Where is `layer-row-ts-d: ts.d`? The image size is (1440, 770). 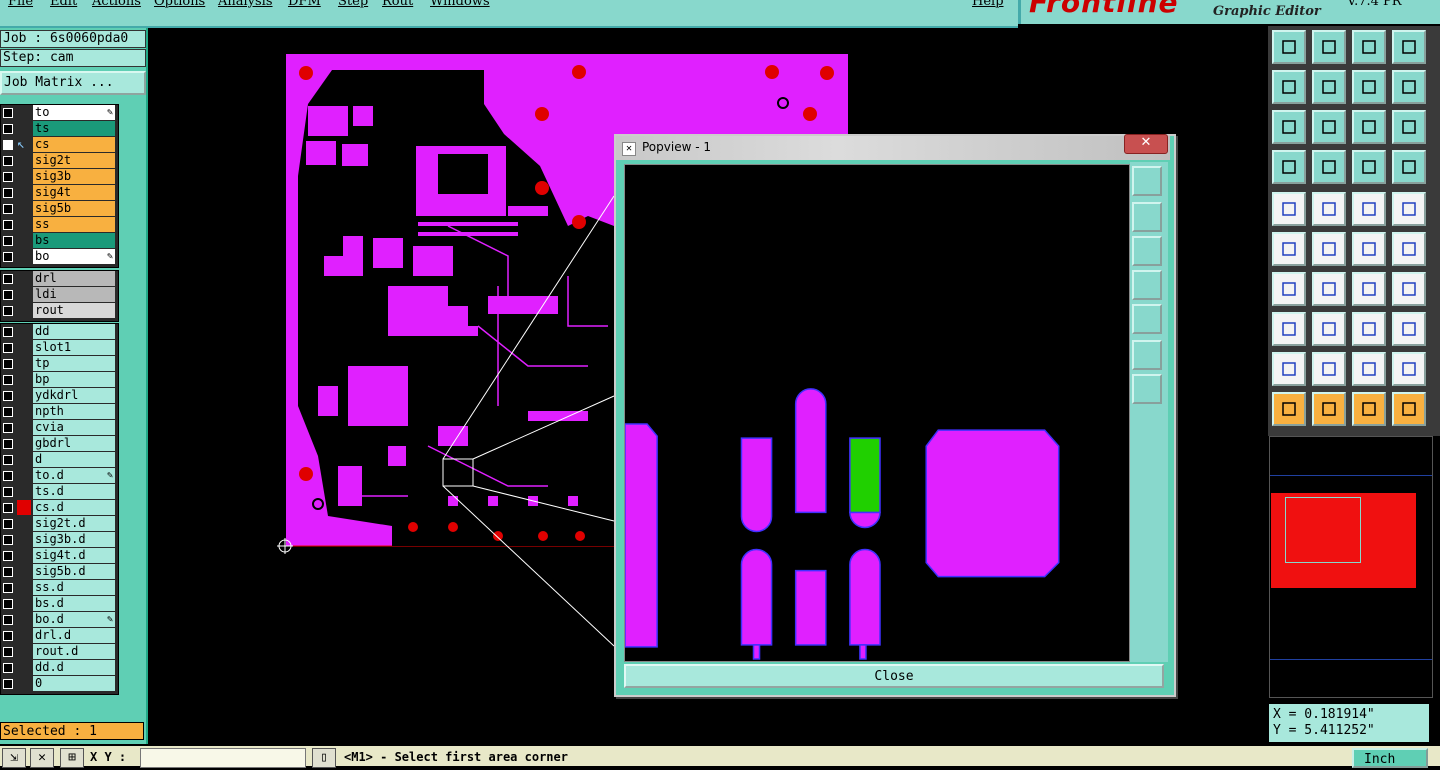 layer-row-ts-d: ts.d is located at coordinates (59, 492).